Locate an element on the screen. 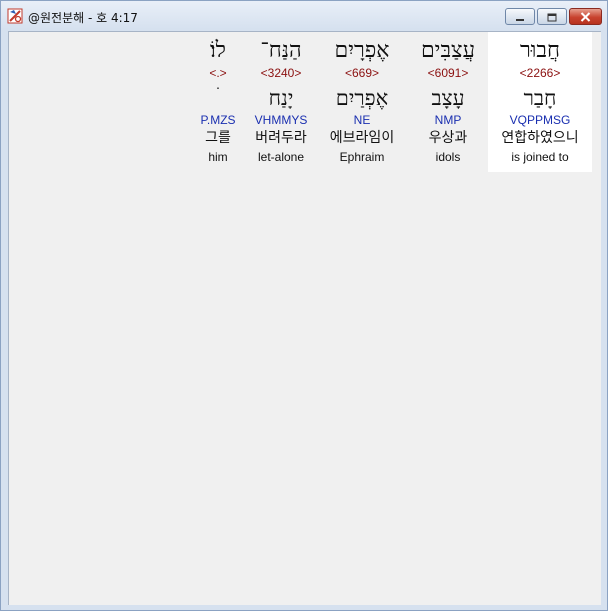  title-bar: @원전분해 - 호 4:17 is located at coordinates (304, 15).